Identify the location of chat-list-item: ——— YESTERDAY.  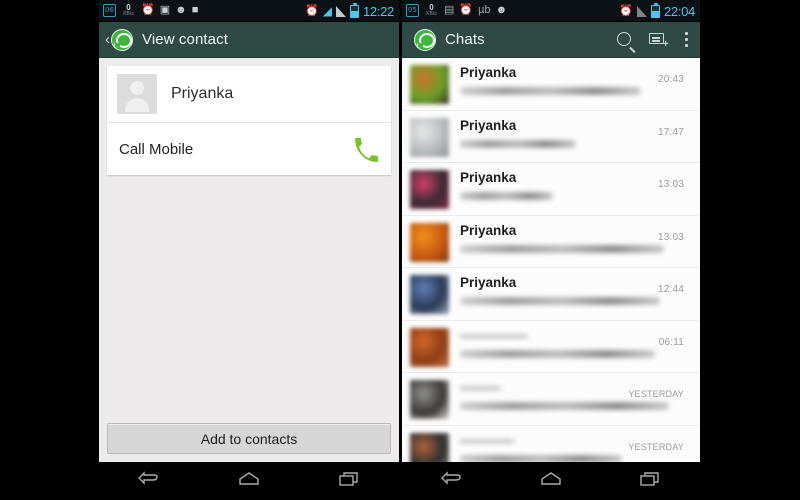
(551, 399).